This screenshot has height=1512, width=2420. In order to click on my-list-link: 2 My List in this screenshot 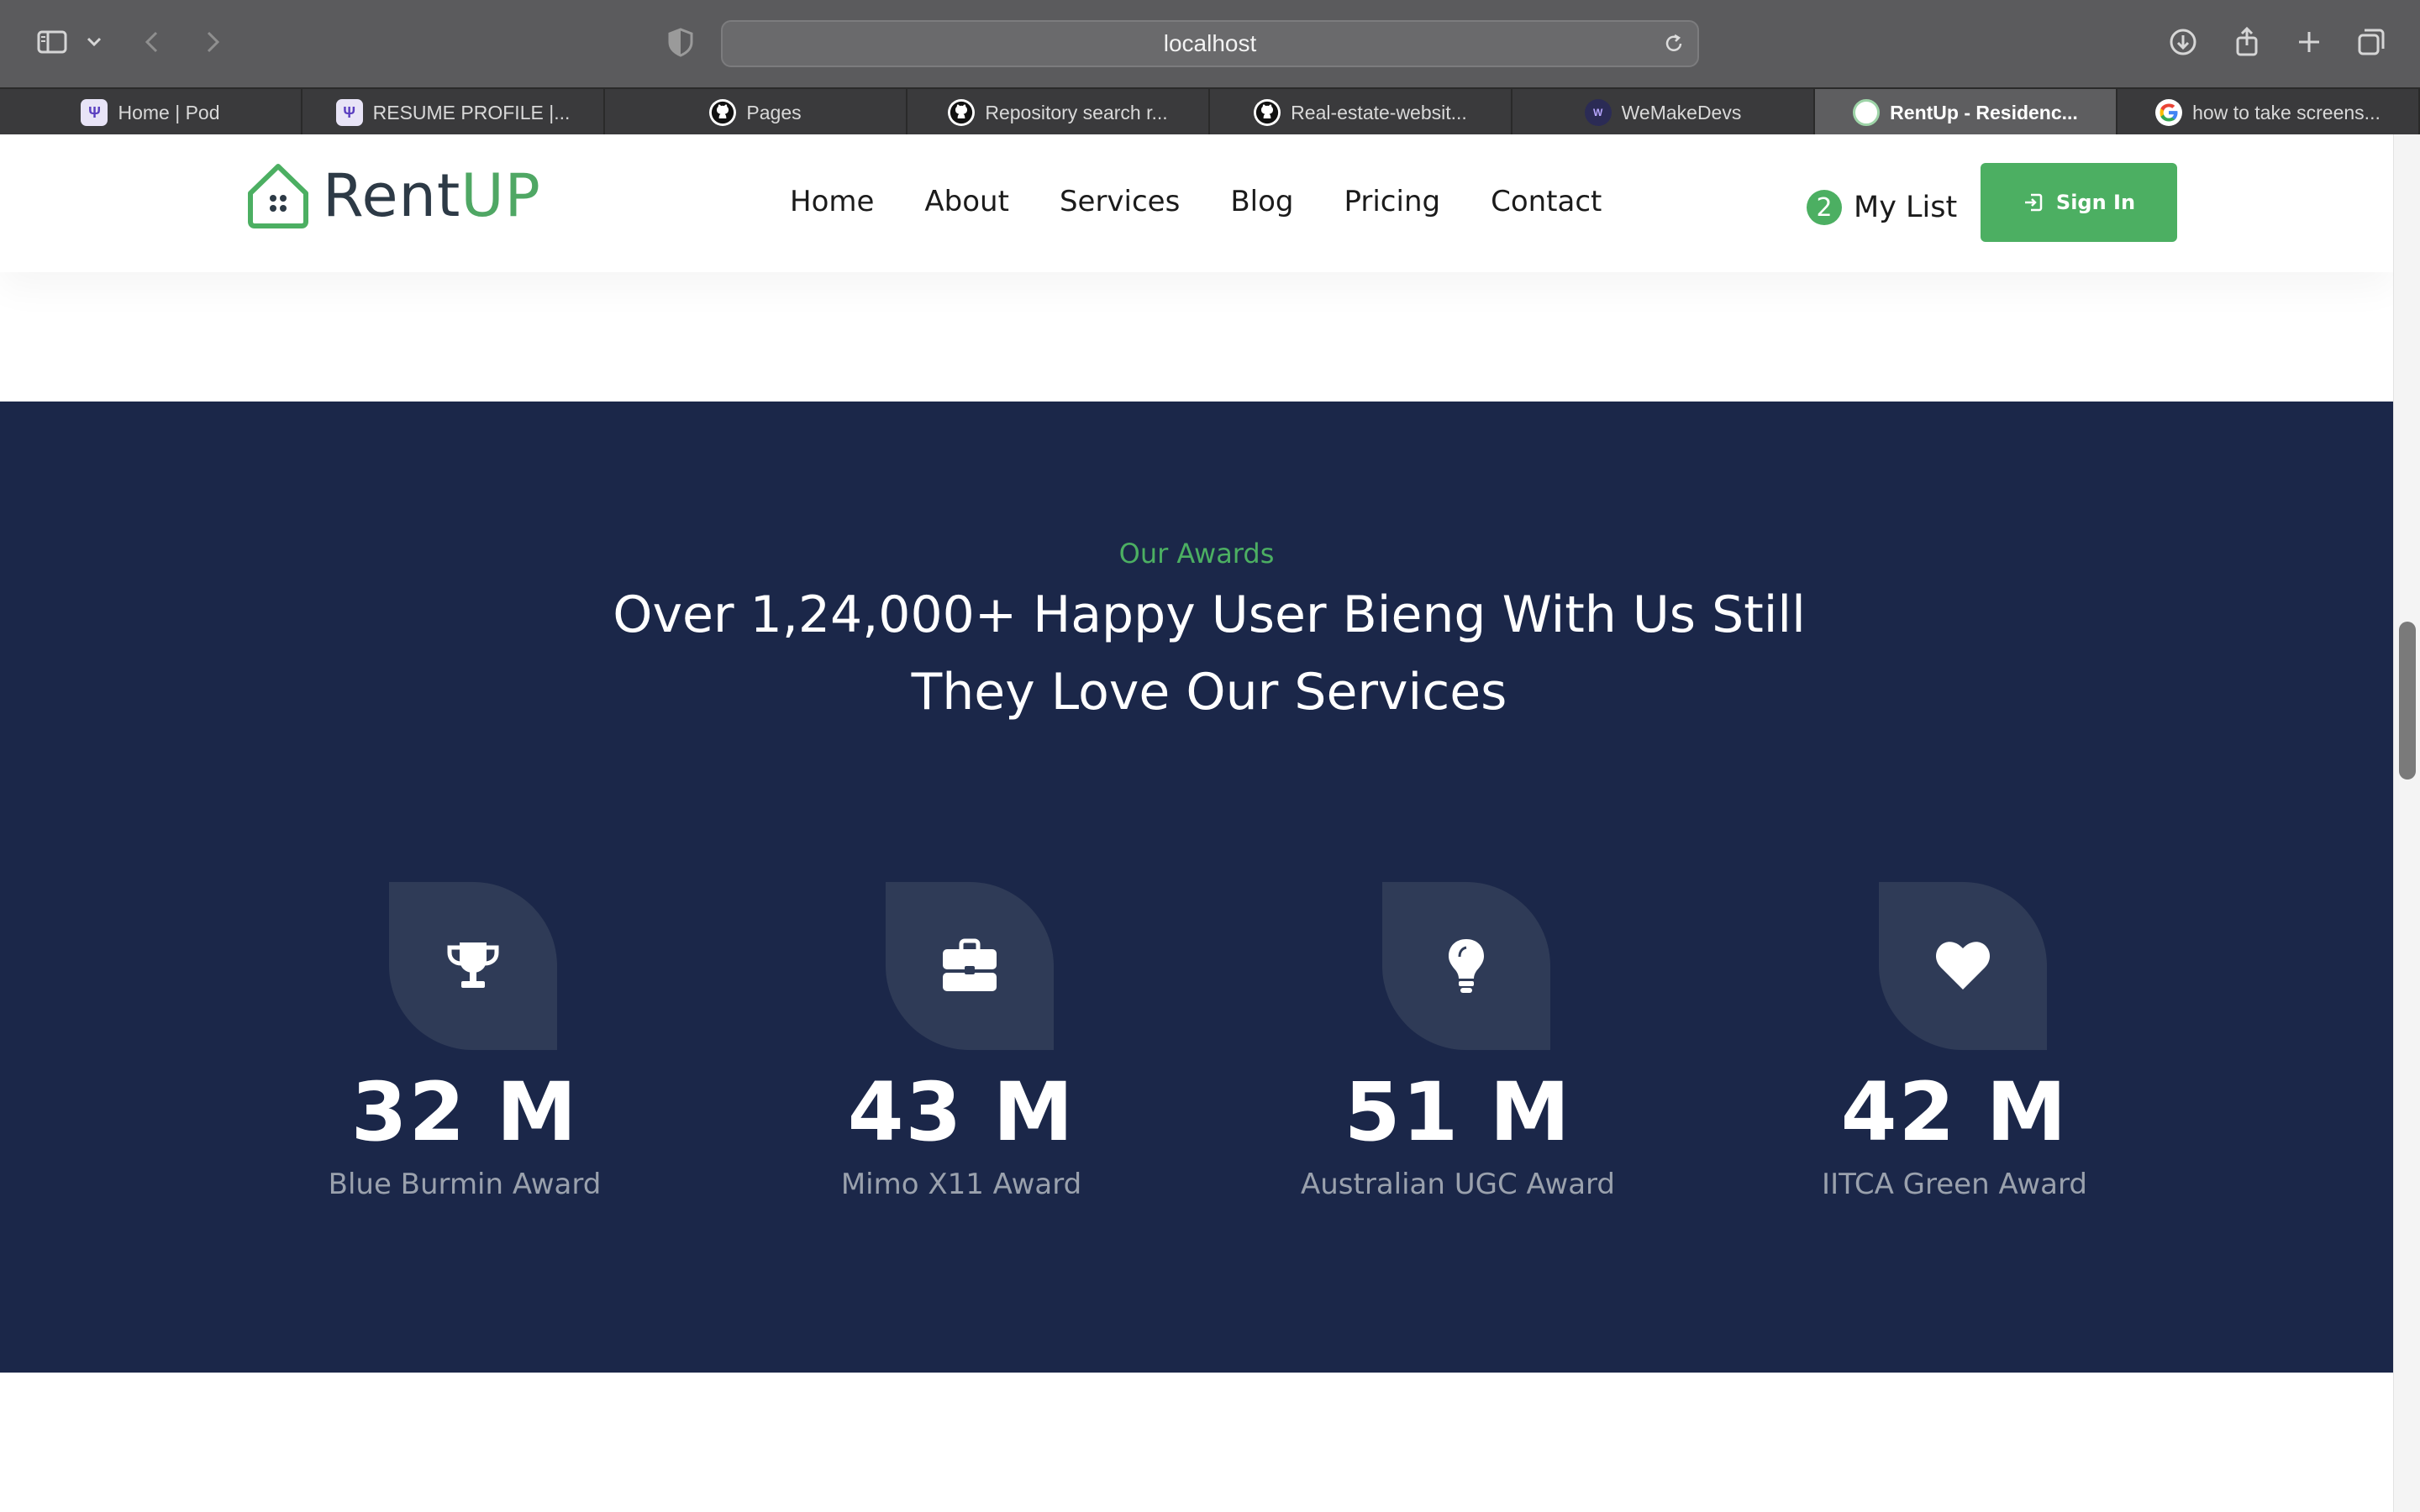, I will do `click(1882, 207)`.